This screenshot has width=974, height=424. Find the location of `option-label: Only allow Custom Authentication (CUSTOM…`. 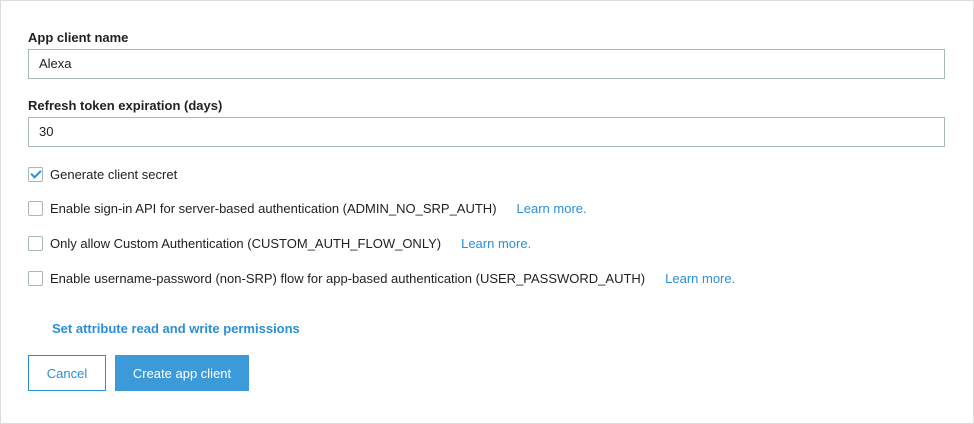

option-label: Only allow Custom Authentication (CUSTOM… is located at coordinates (246, 243).